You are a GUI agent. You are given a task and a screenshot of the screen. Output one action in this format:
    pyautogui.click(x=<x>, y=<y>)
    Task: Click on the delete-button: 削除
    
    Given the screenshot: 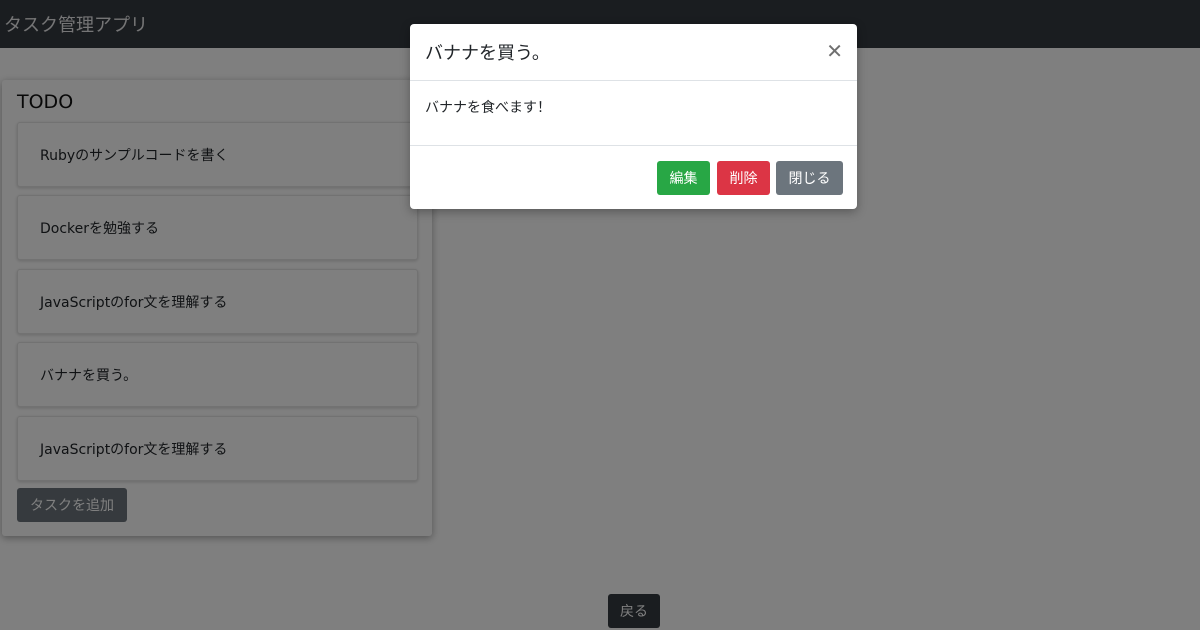 What is the action you would take?
    pyautogui.click(x=743, y=178)
    